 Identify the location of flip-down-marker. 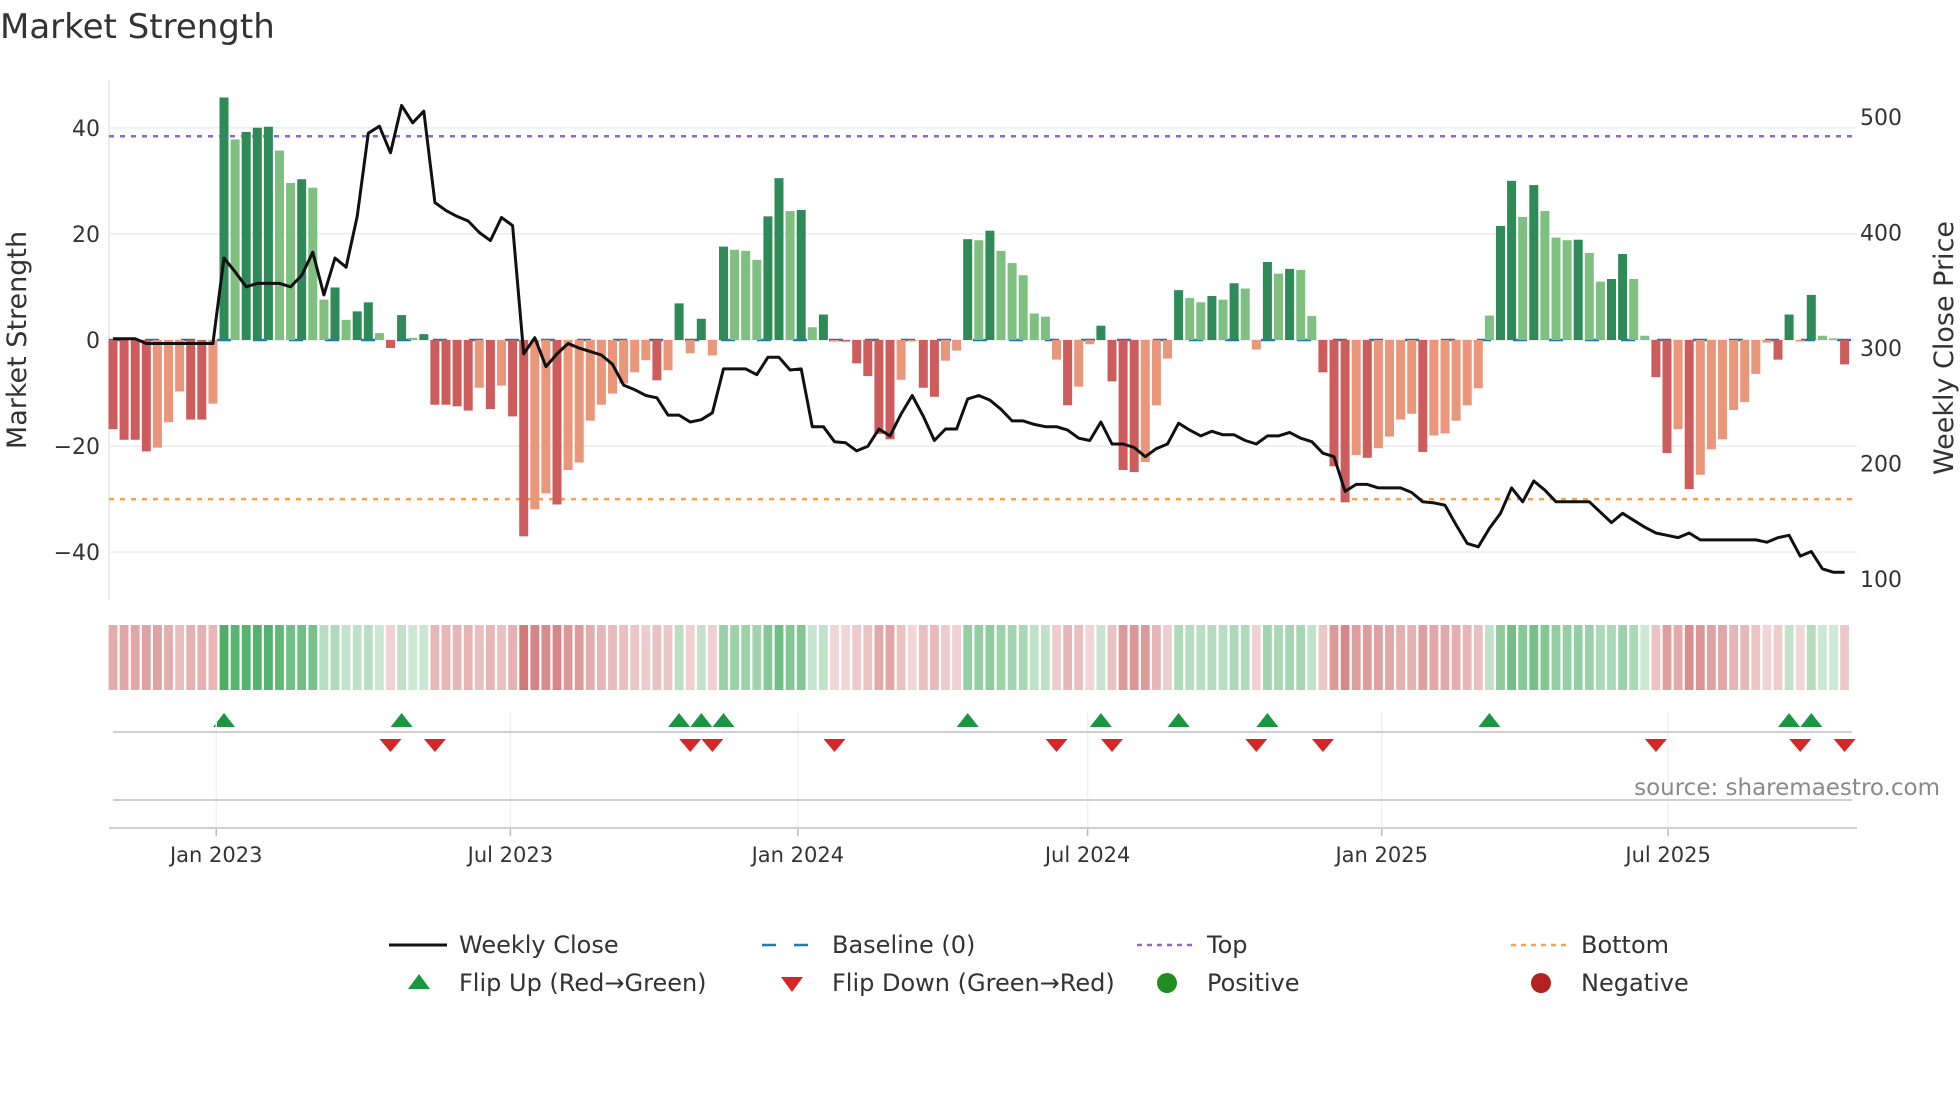
(834, 745).